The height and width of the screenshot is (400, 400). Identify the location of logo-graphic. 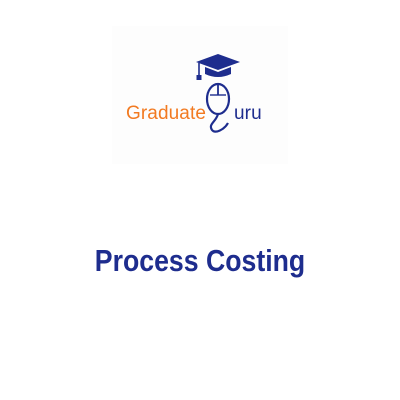
(218, 93).